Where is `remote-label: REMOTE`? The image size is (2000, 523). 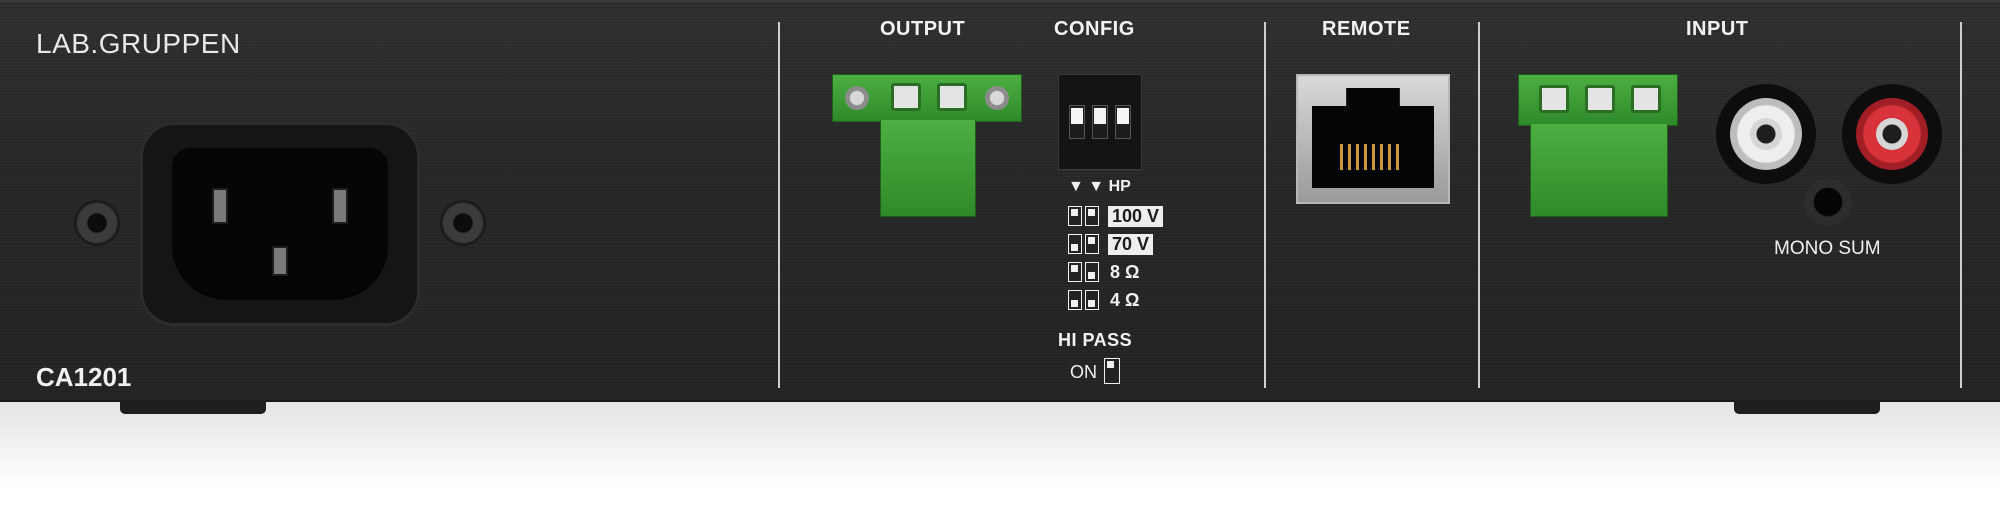
remote-label: REMOTE is located at coordinates (1366, 29).